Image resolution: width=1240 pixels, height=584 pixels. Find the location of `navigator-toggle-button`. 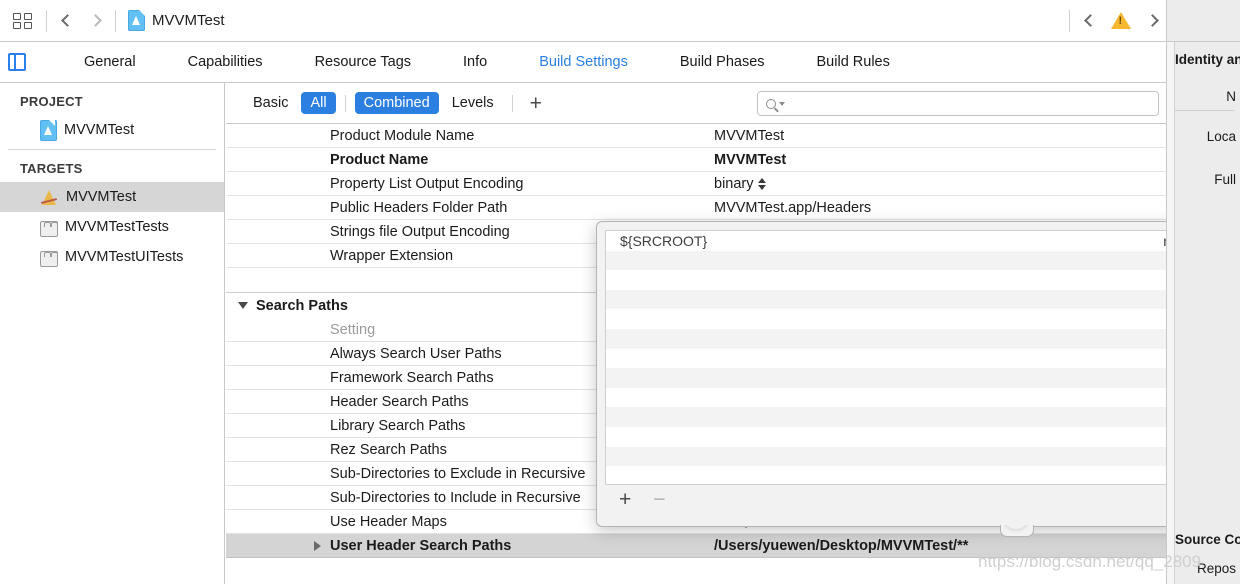

navigator-toggle-button is located at coordinates (24, 21).